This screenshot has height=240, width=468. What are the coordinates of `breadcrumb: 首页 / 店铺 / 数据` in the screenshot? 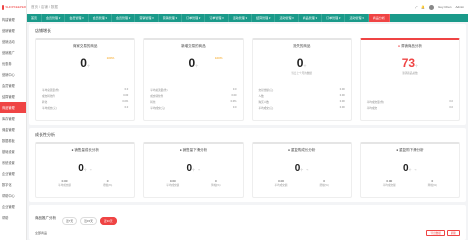 It's located at (44, 6).